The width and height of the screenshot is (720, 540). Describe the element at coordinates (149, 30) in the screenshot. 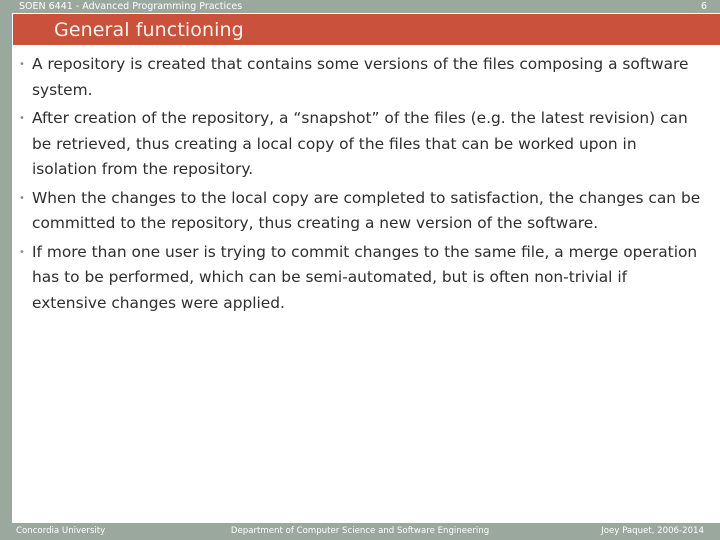

I see `slide-title: General functioning` at that location.